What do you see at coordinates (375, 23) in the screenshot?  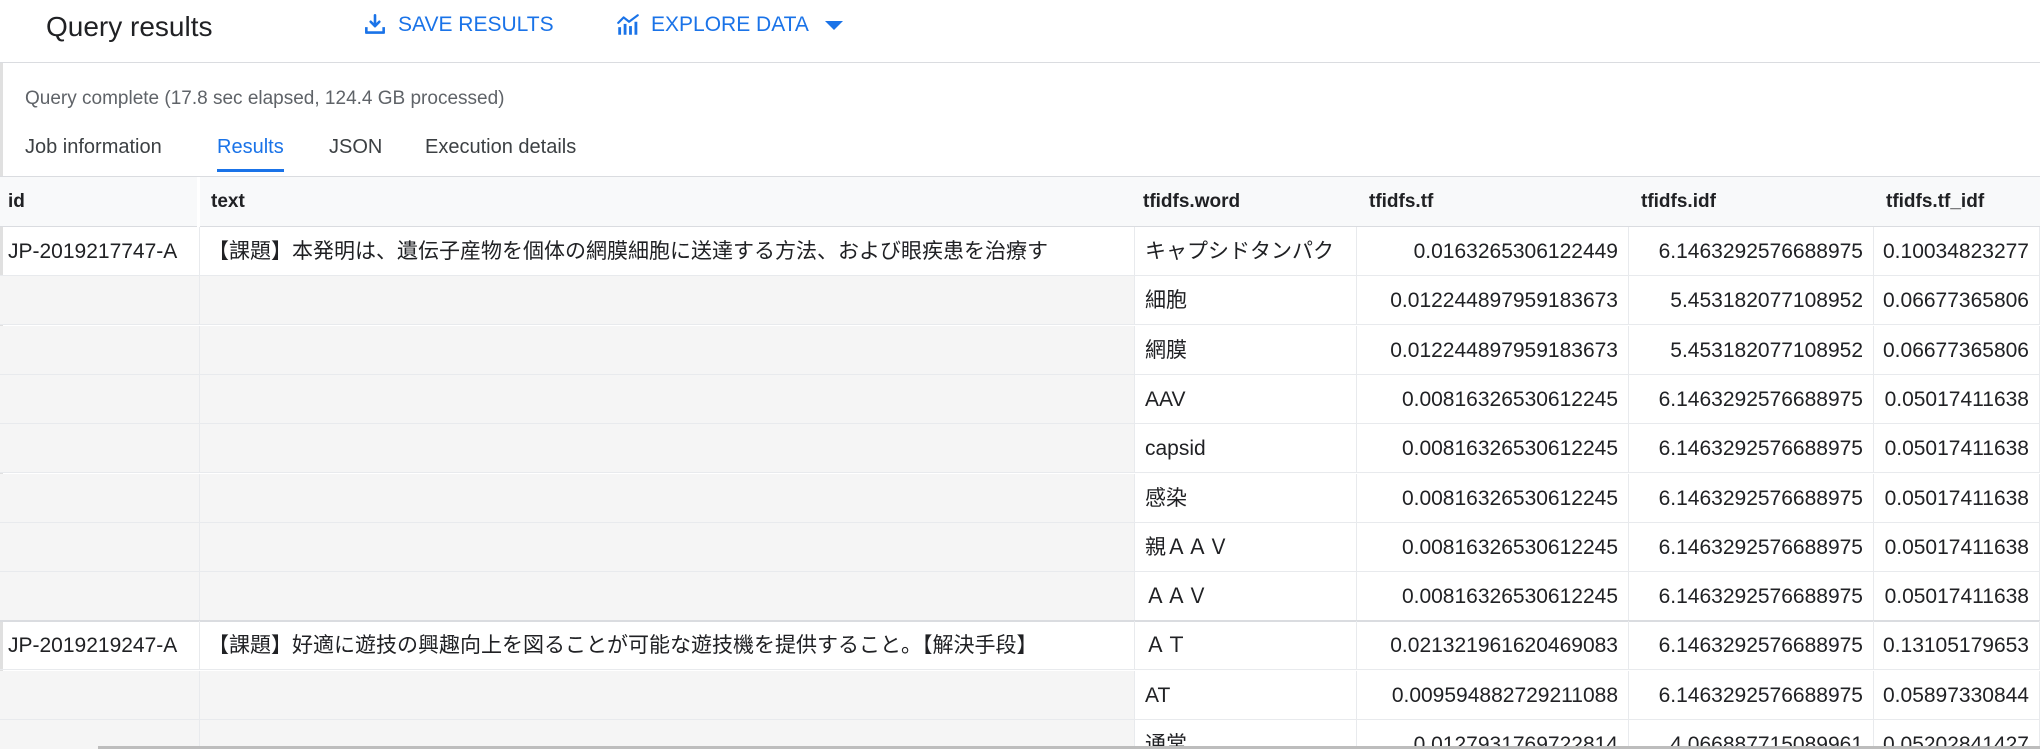 I see `download-icon` at bounding box center [375, 23].